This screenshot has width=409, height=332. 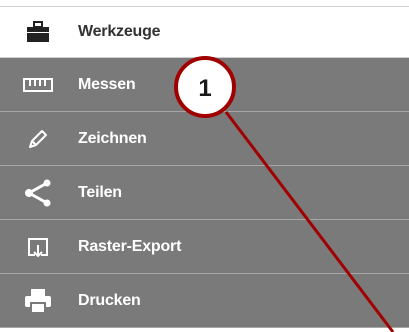 I want to click on raster-export-icon, so click(x=38, y=247).